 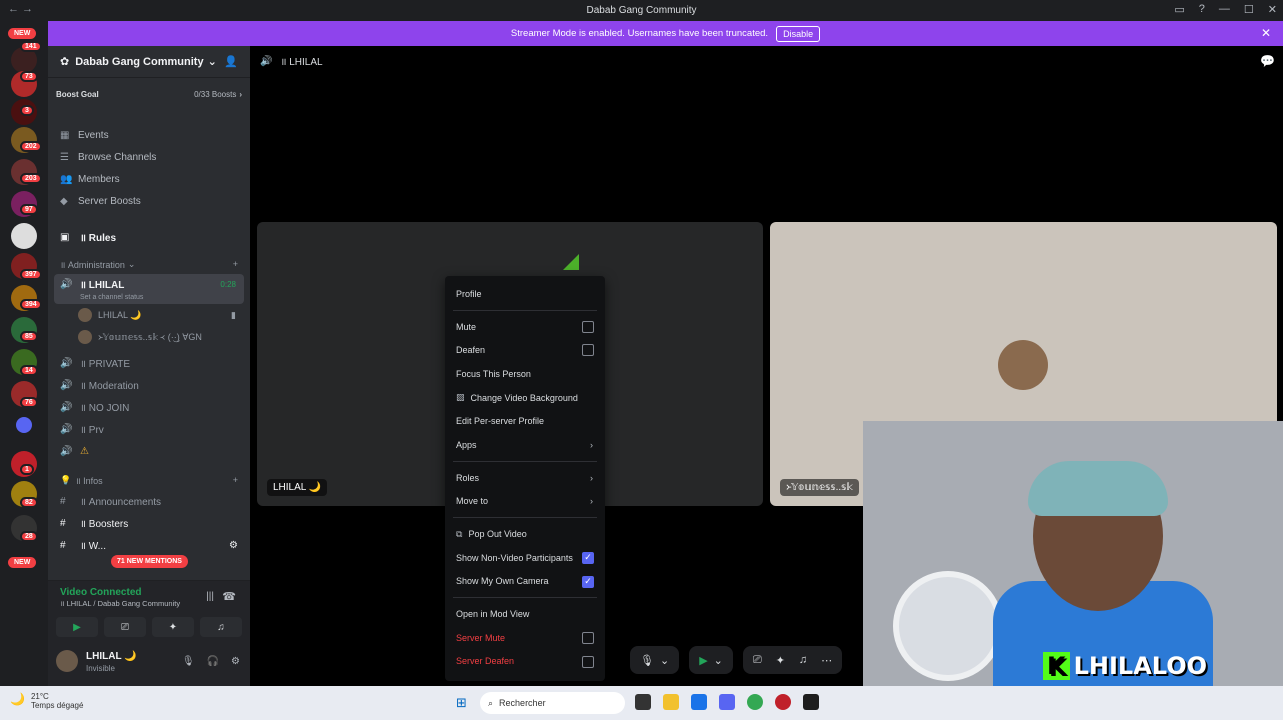 I want to click on menu-edit-profile: Edit Per-server Profile, so click(x=525, y=421).